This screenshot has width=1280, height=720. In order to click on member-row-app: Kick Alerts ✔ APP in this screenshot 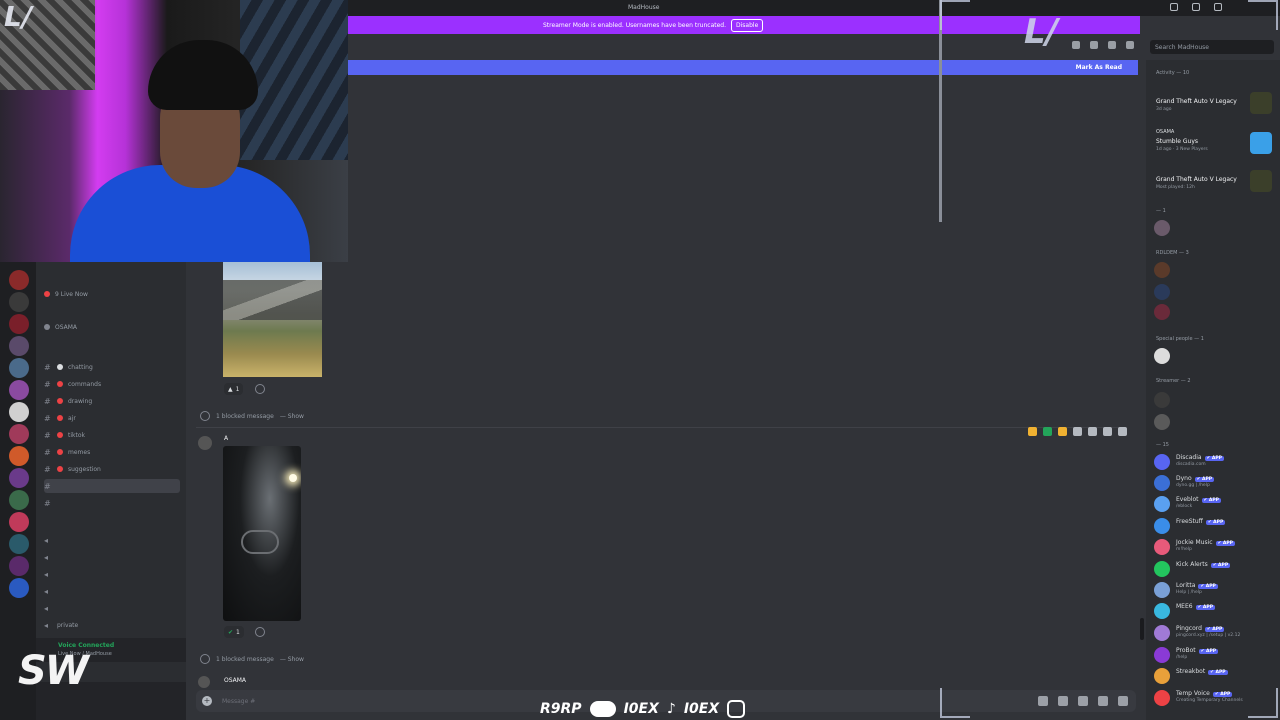, I will do `click(1216, 568)`.